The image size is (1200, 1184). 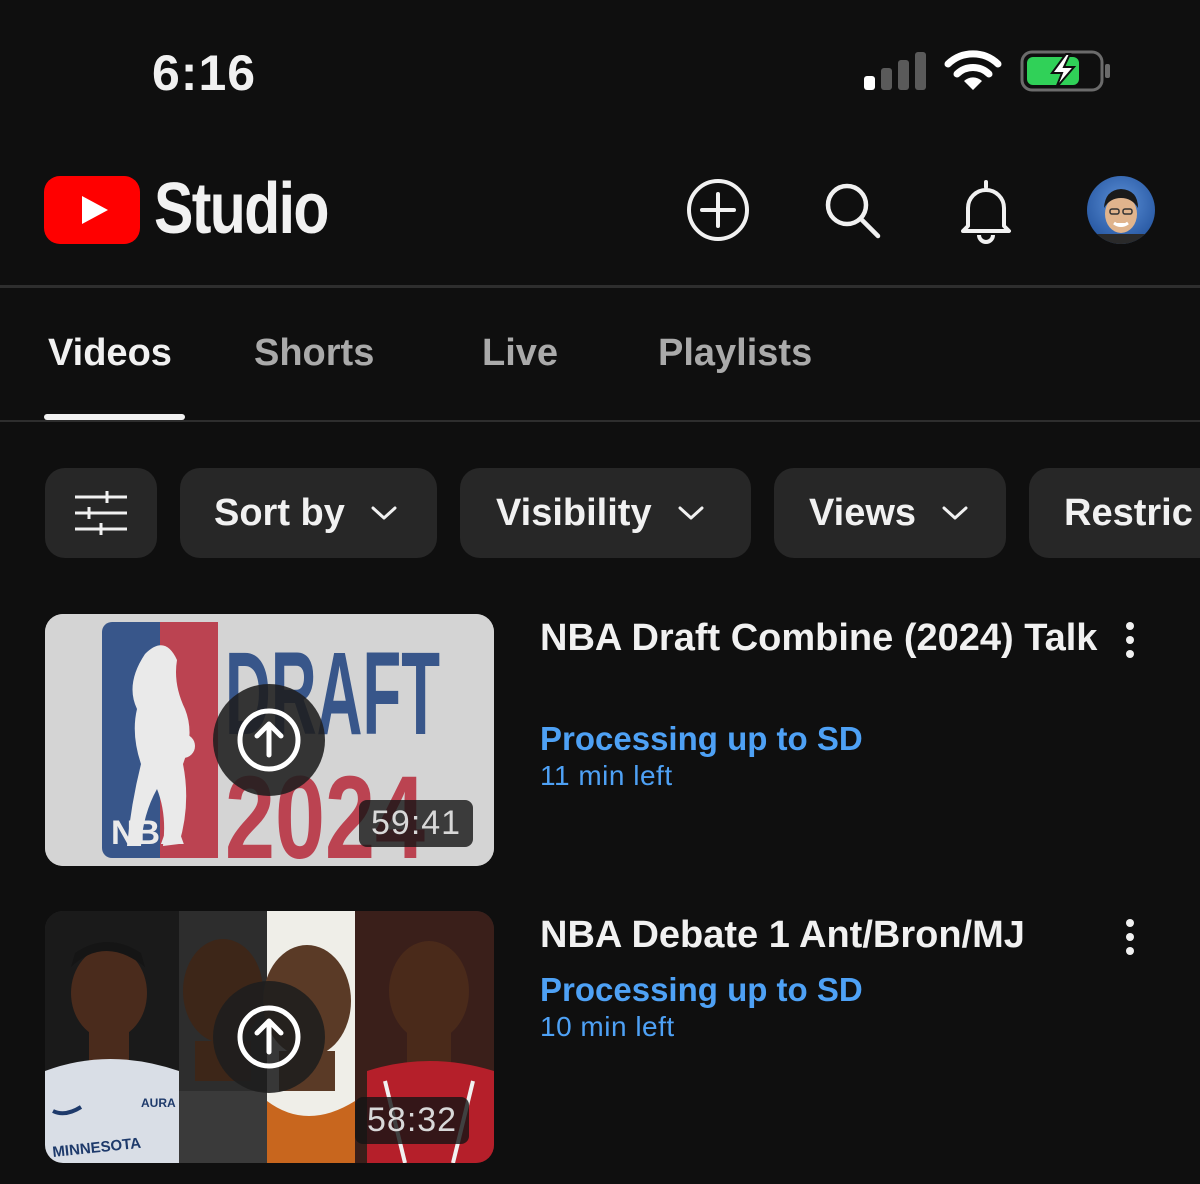 I want to click on video-title: NBA Draft Combine (2024) Talk, so click(x=820, y=638).